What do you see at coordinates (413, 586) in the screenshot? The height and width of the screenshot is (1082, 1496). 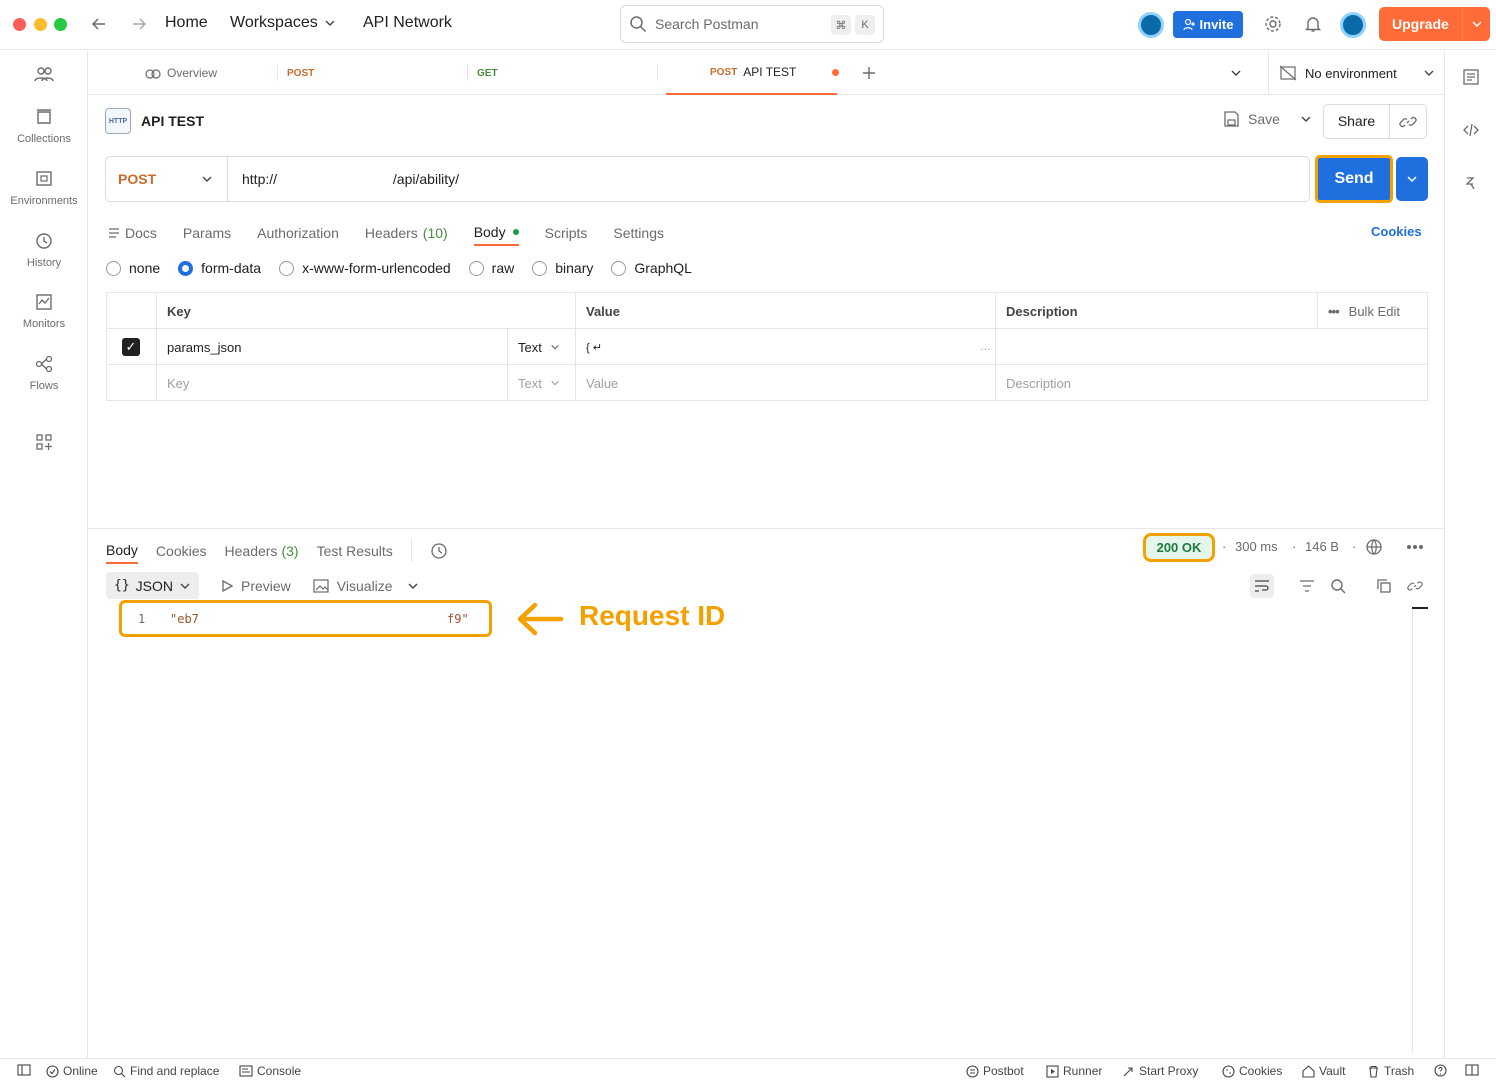 I see `visualize-chevron-down-icon` at bounding box center [413, 586].